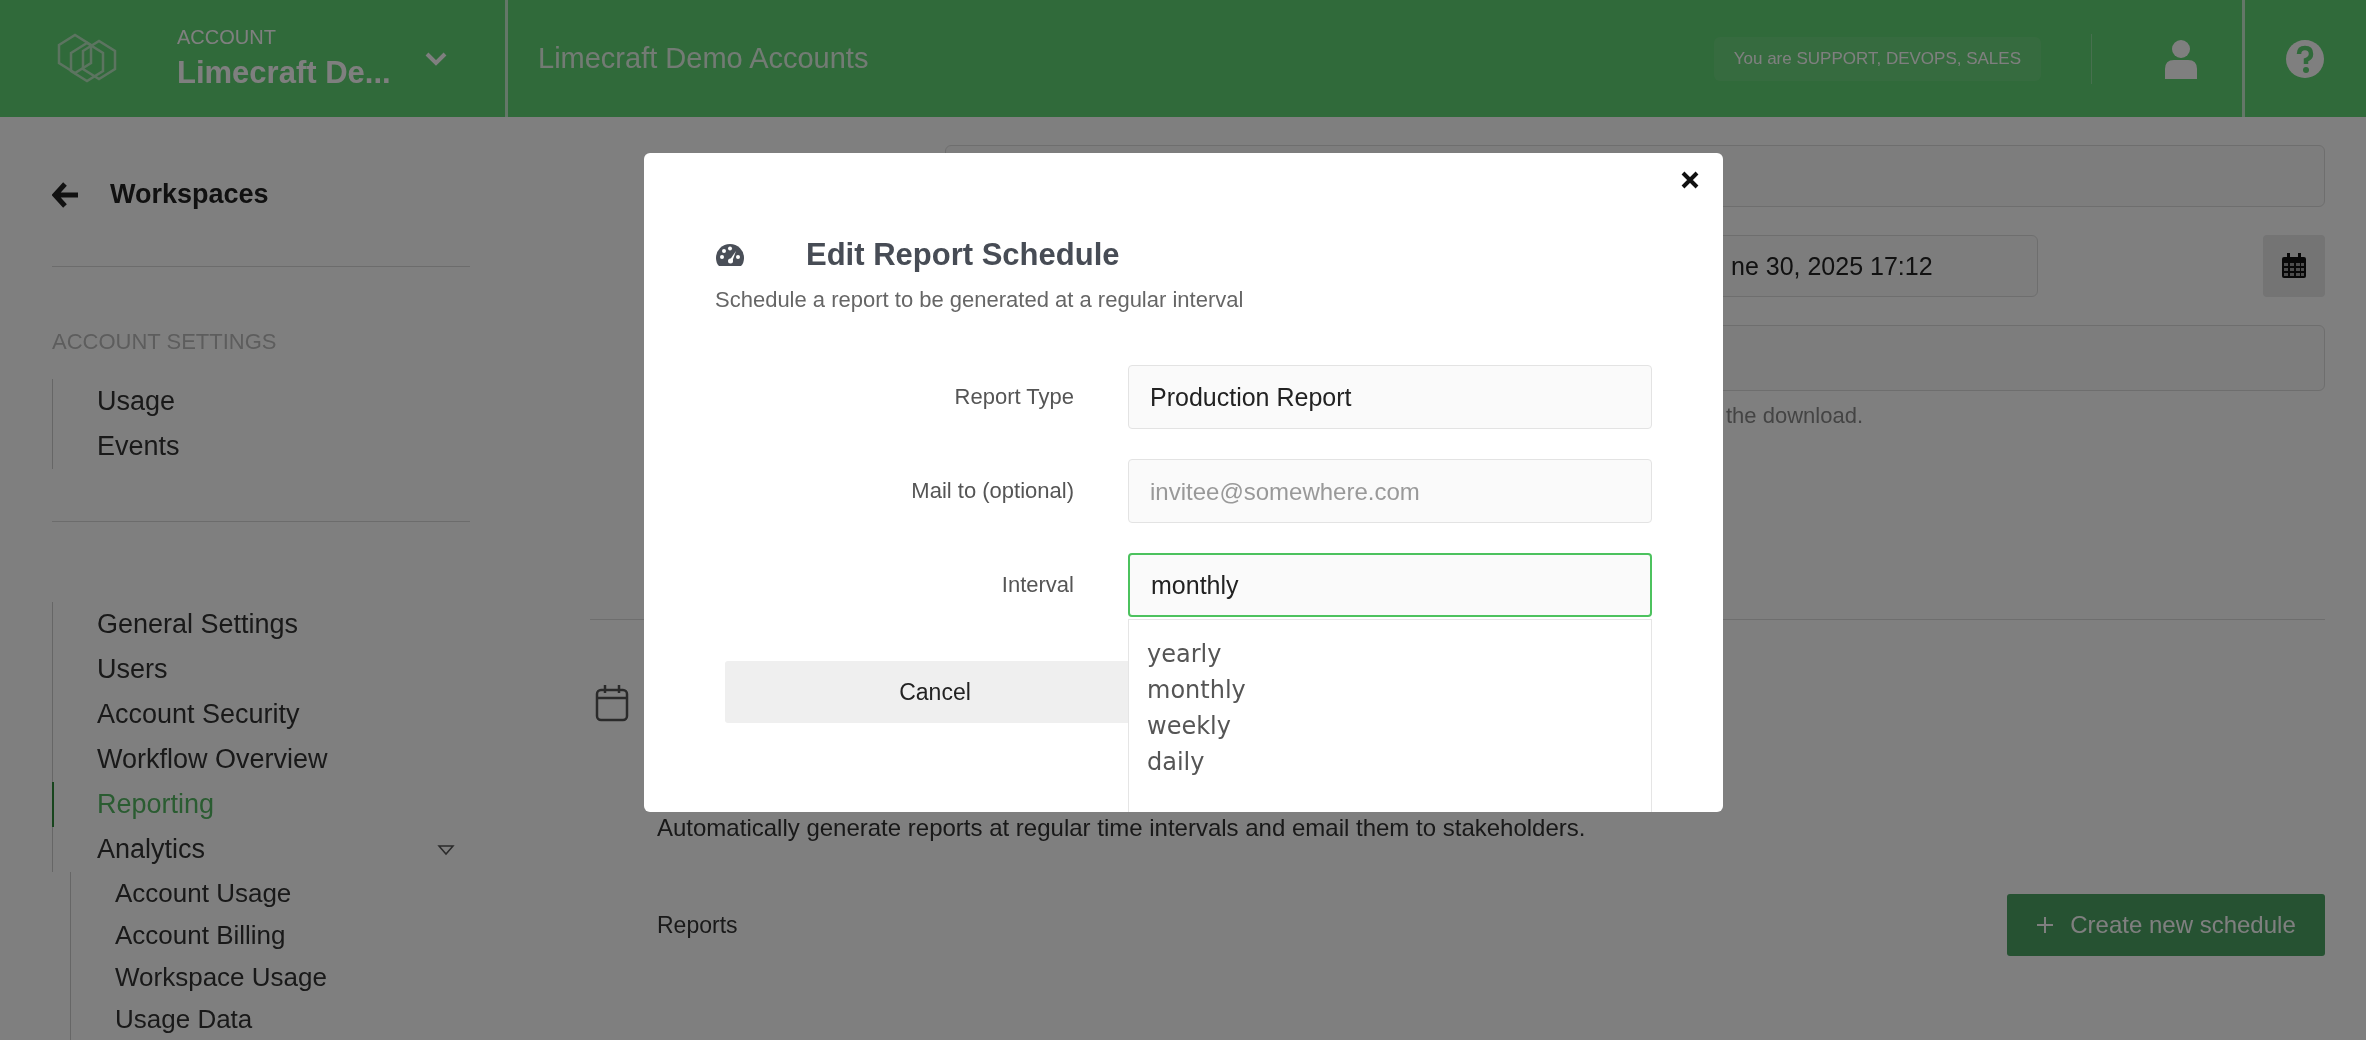 The width and height of the screenshot is (2366, 1040). What do you see at coordinates (1390, 397) in the screenshot?
I see `input-field: Production Report` at bounding box center [1390, 397].